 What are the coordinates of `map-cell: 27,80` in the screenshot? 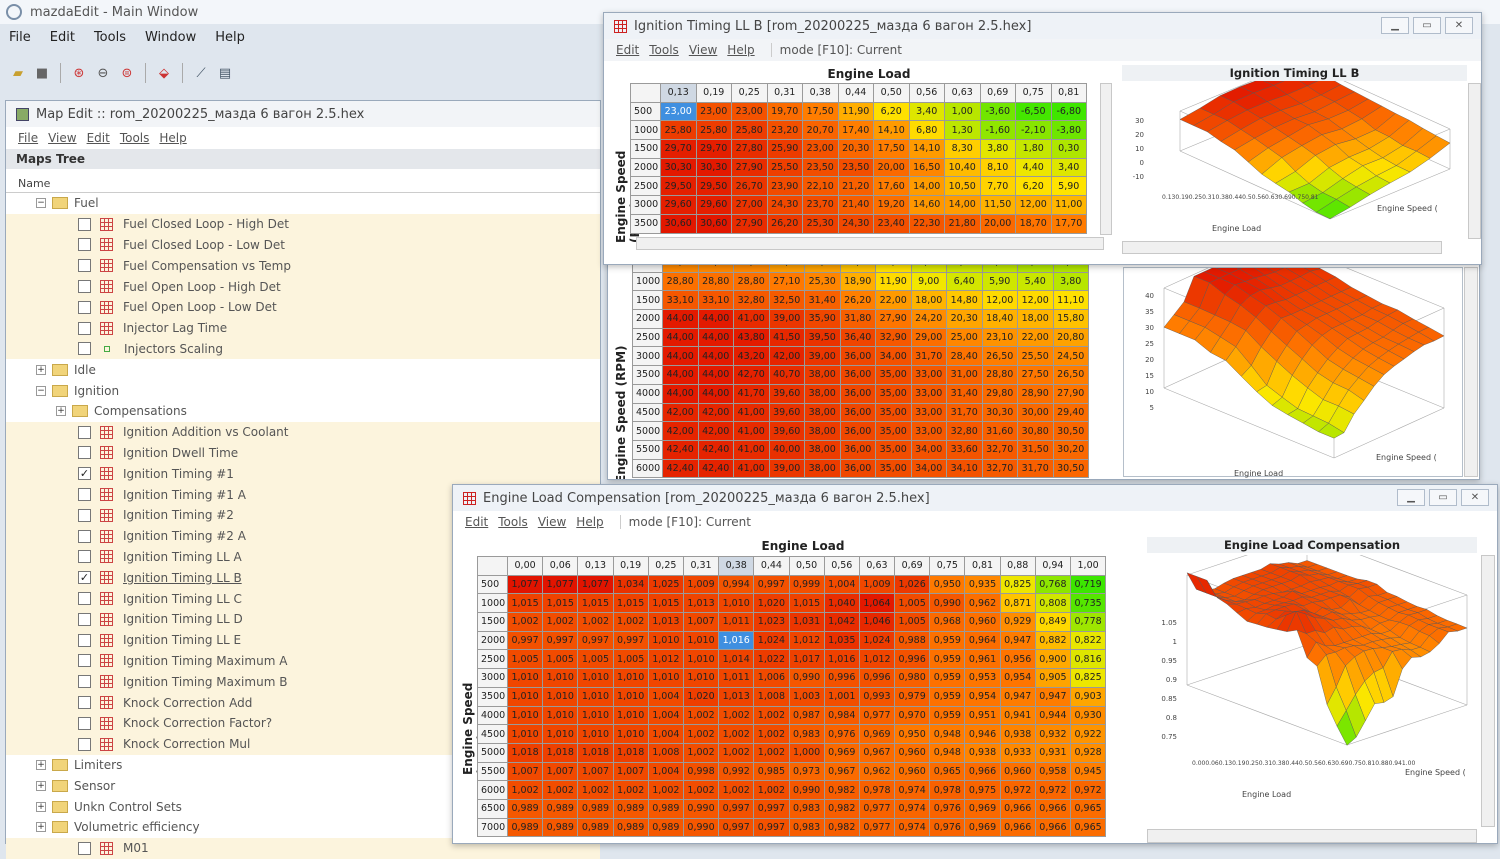 It's located at (749, 149).